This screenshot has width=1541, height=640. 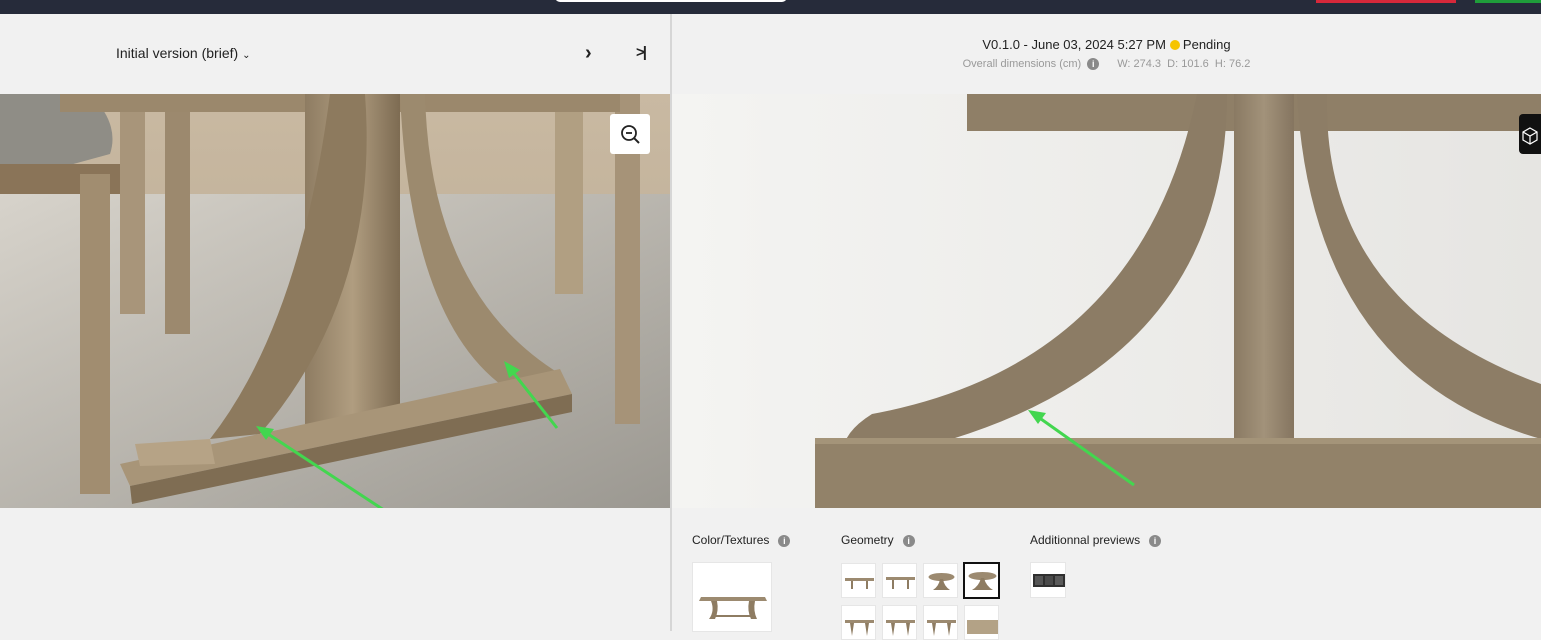 I want to click on zoom-out-button, so click(x=630, y=134).